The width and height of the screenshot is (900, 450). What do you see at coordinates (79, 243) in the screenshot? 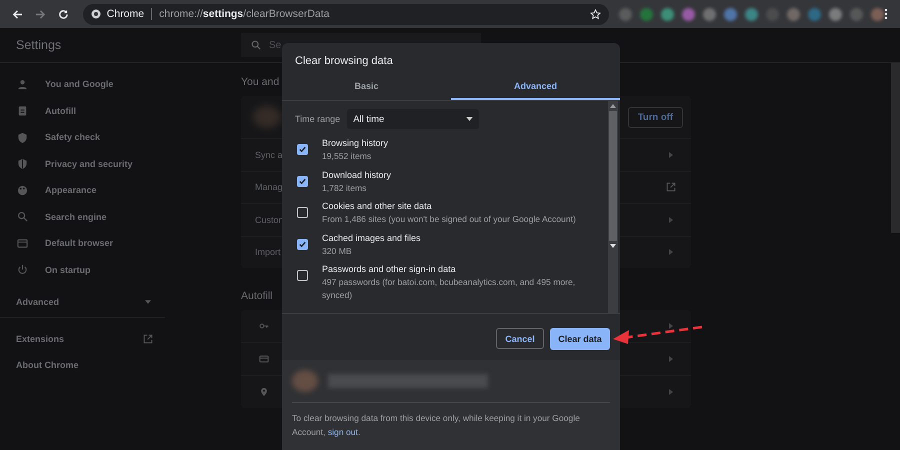
I see `sidebar-item: Default browser` at bounding box center [79, 243].